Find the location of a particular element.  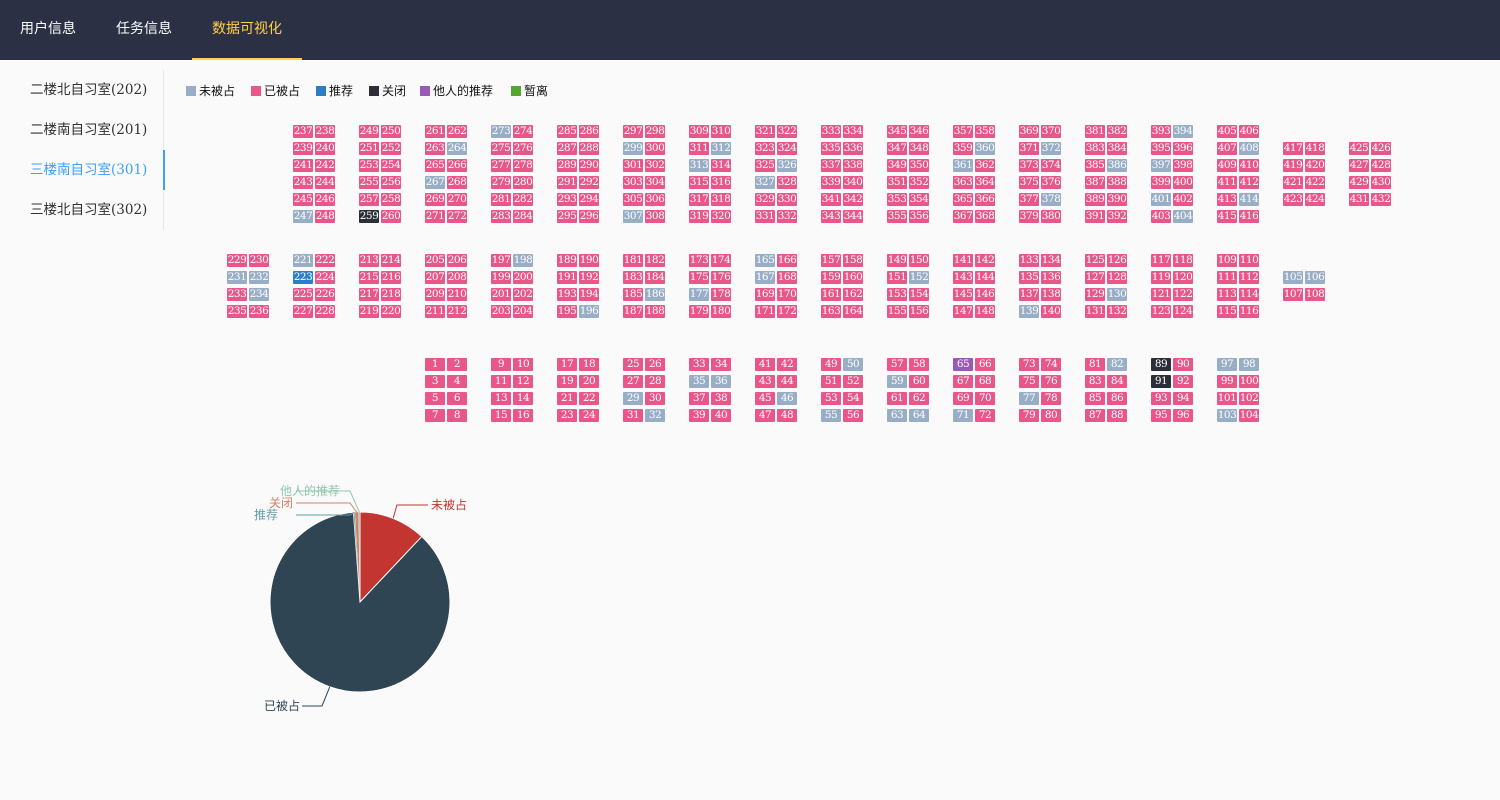

seat-210: 210 is located at coordinates (457, 294).